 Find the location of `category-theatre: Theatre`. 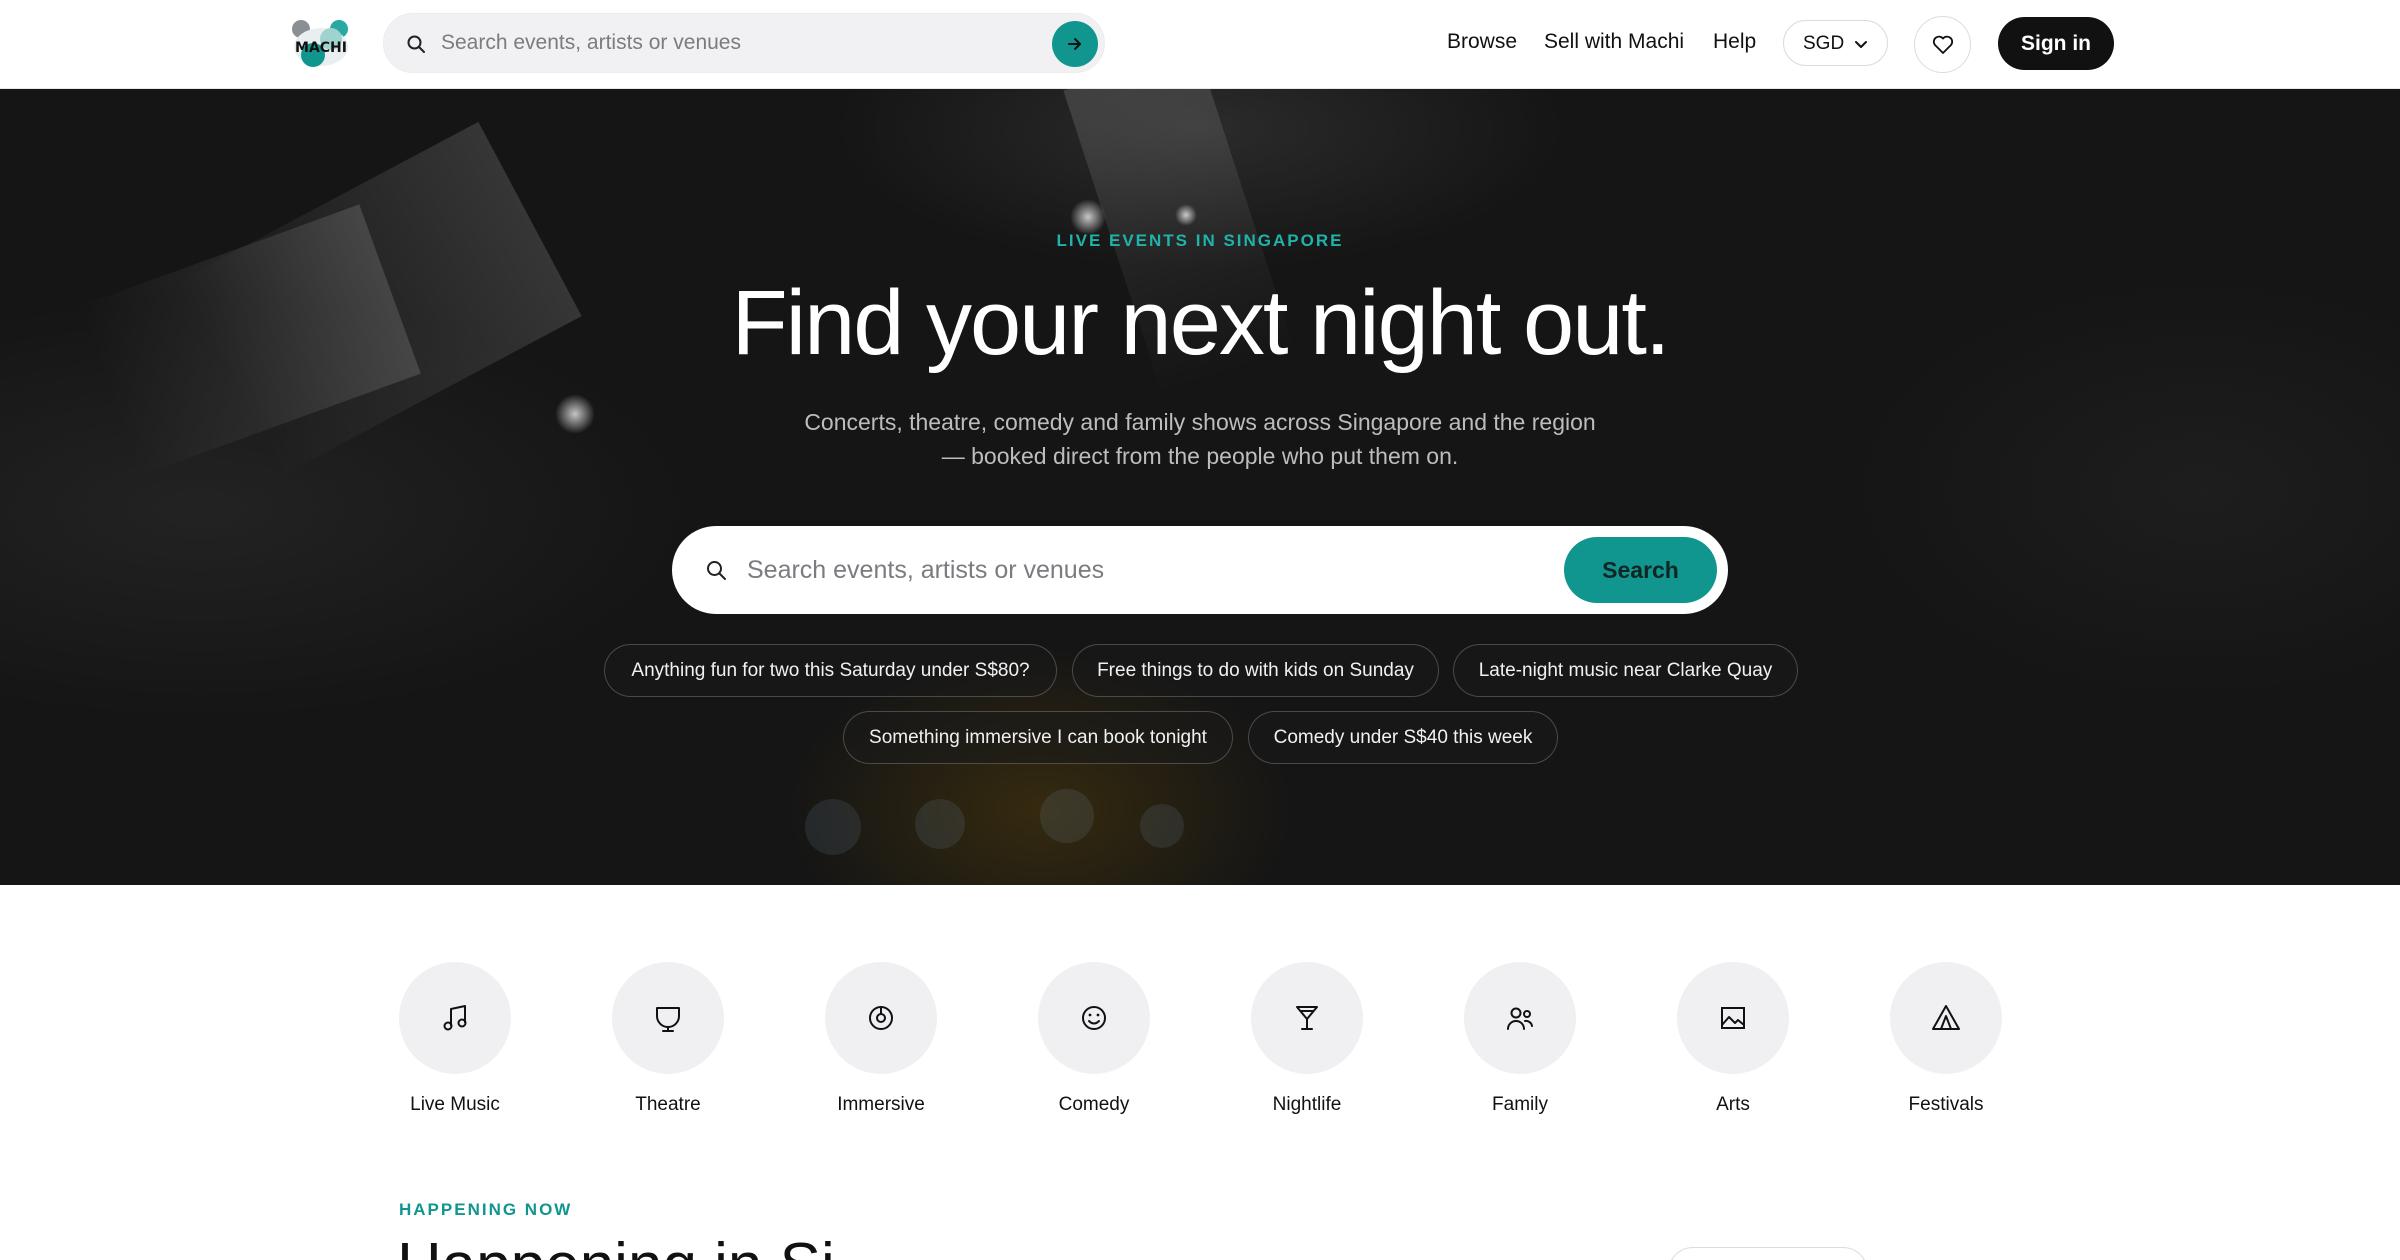

category-theatre: Theatre is located at coordinates (668, 1042).